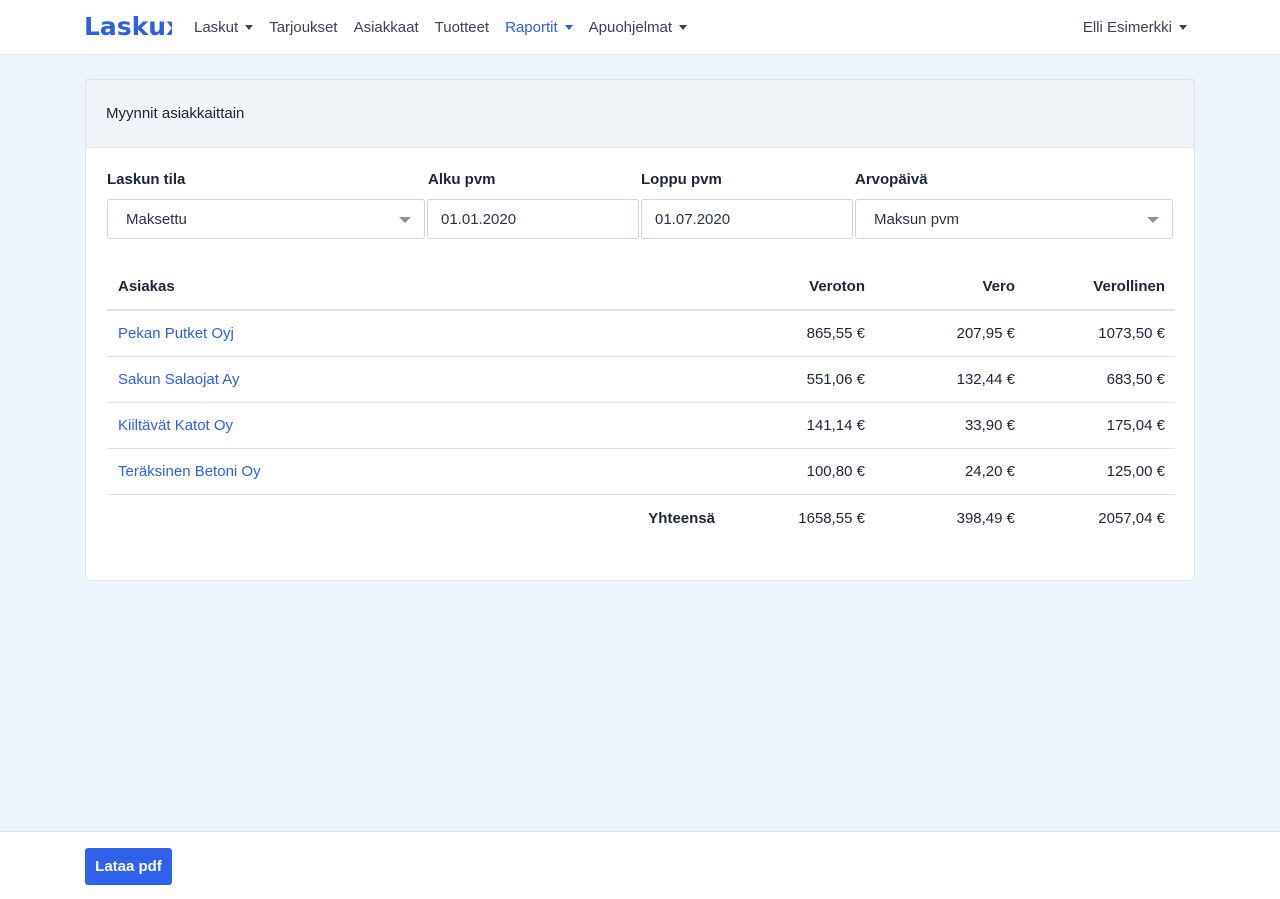 This screenshot has height=899, width=1280. I want to click on end-date-input: 01.07.2020, so click(747, 219).